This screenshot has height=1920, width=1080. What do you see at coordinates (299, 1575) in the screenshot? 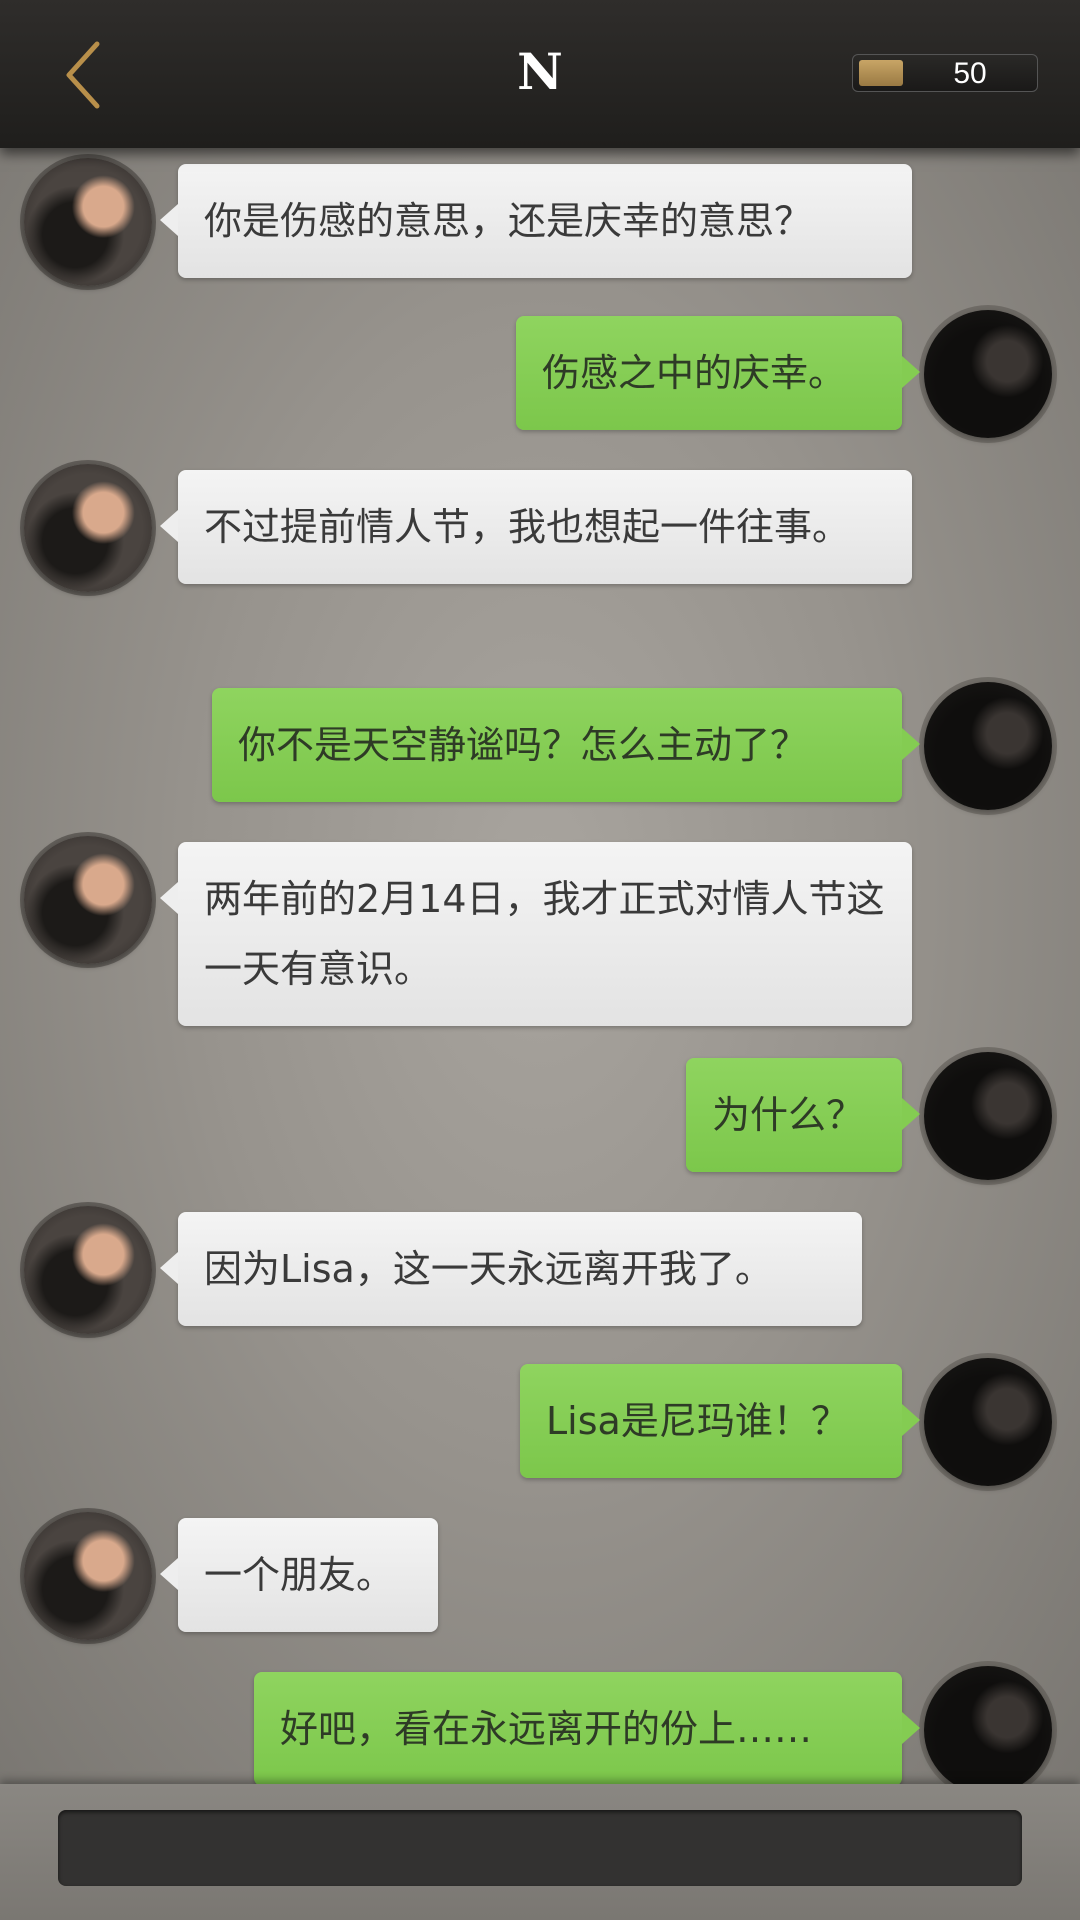
I see `message-bubble-incoming: 一个朋友。` at bounding box center [299, 1575].